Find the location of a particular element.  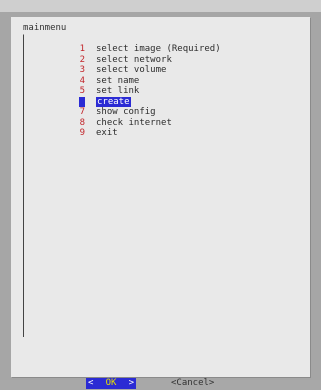

menu-item-label: exit is located at coordinates (107, 133).